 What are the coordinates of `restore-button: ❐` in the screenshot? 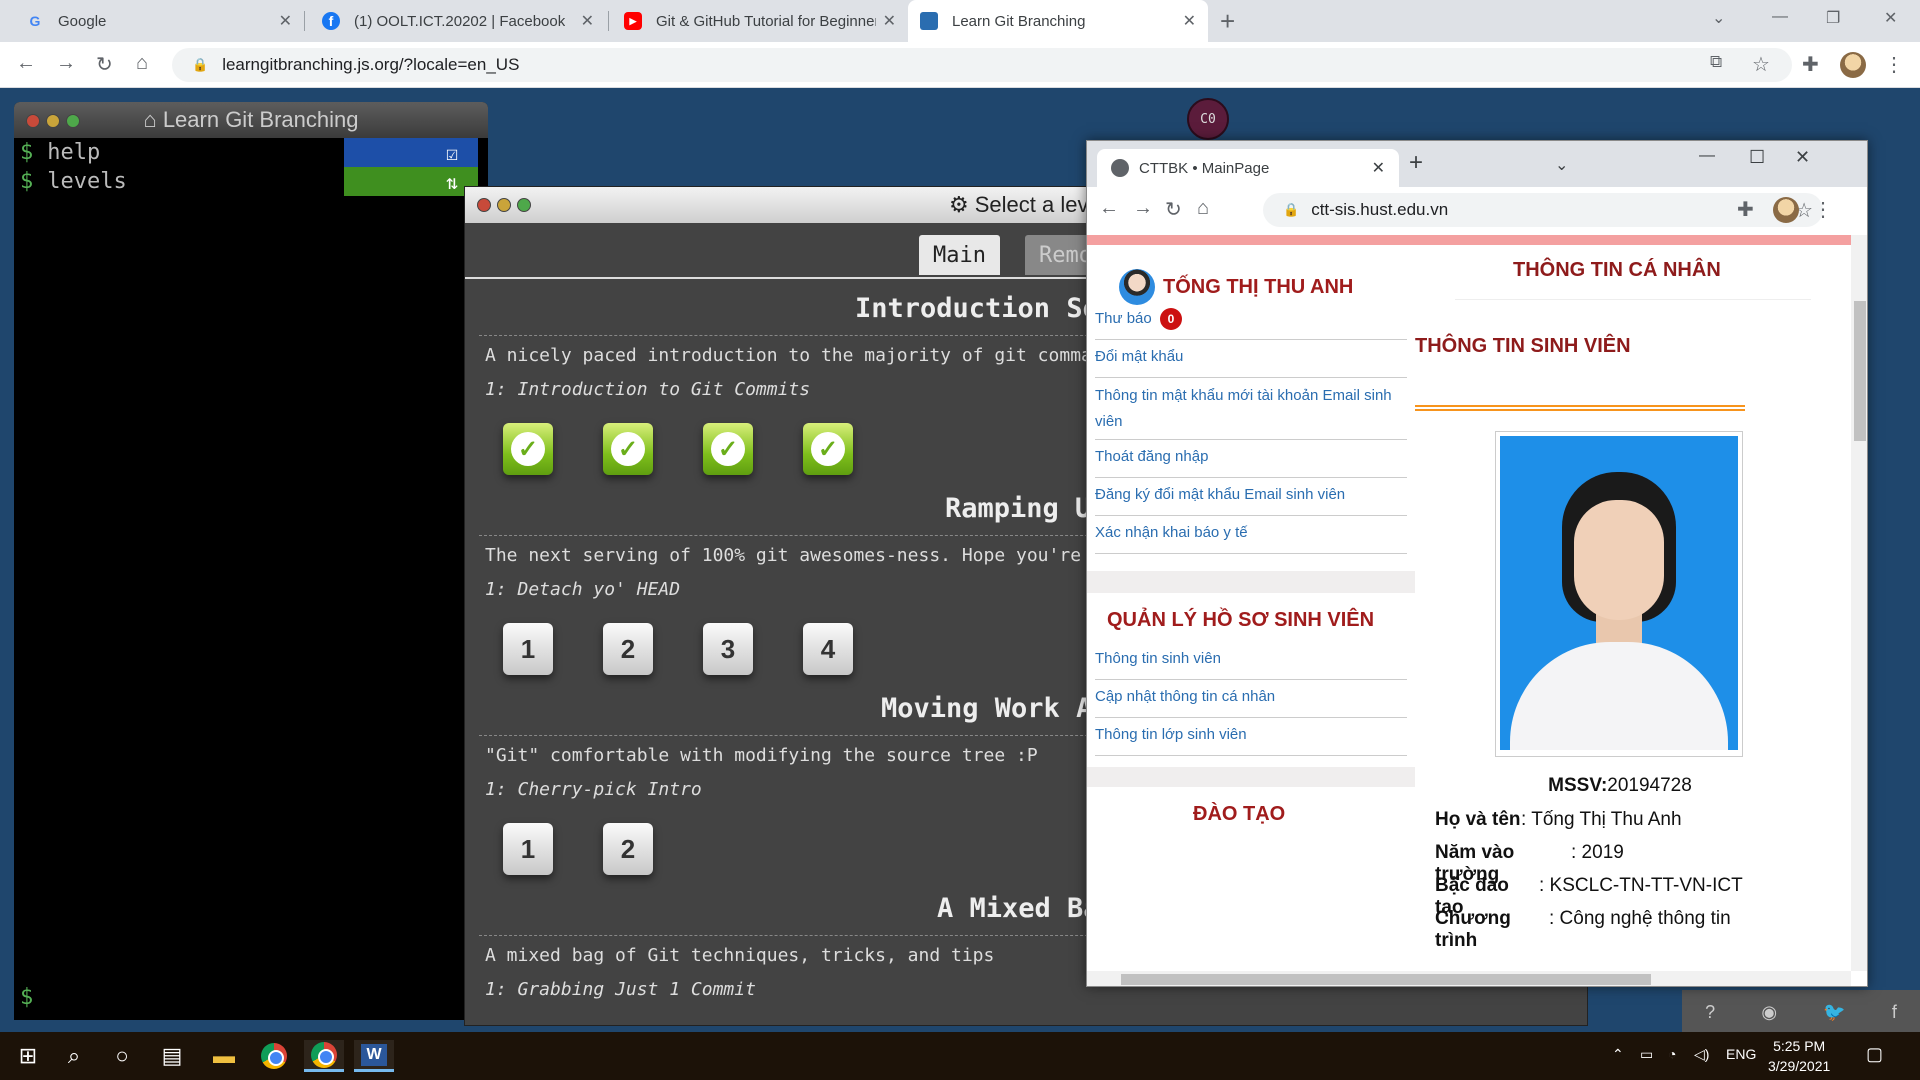 It's located at (1833, 18).